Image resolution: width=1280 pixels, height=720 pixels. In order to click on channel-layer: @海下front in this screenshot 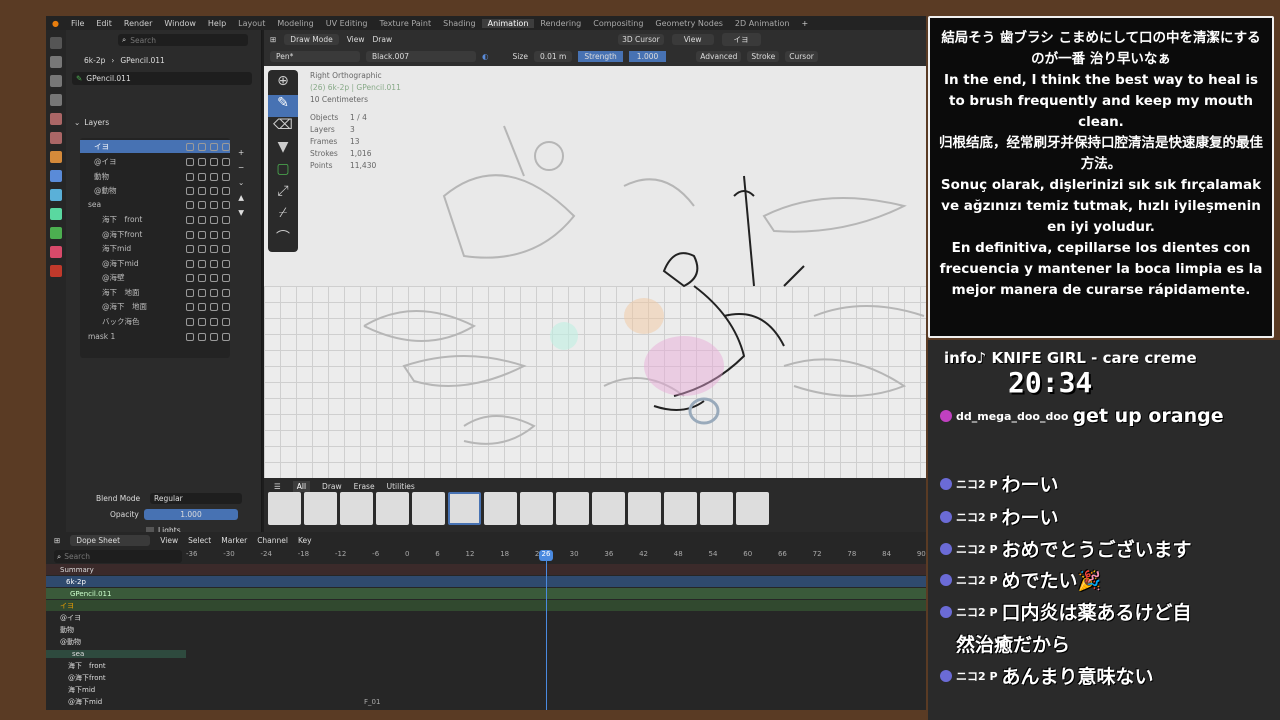, I will do `click(486, 677)`.